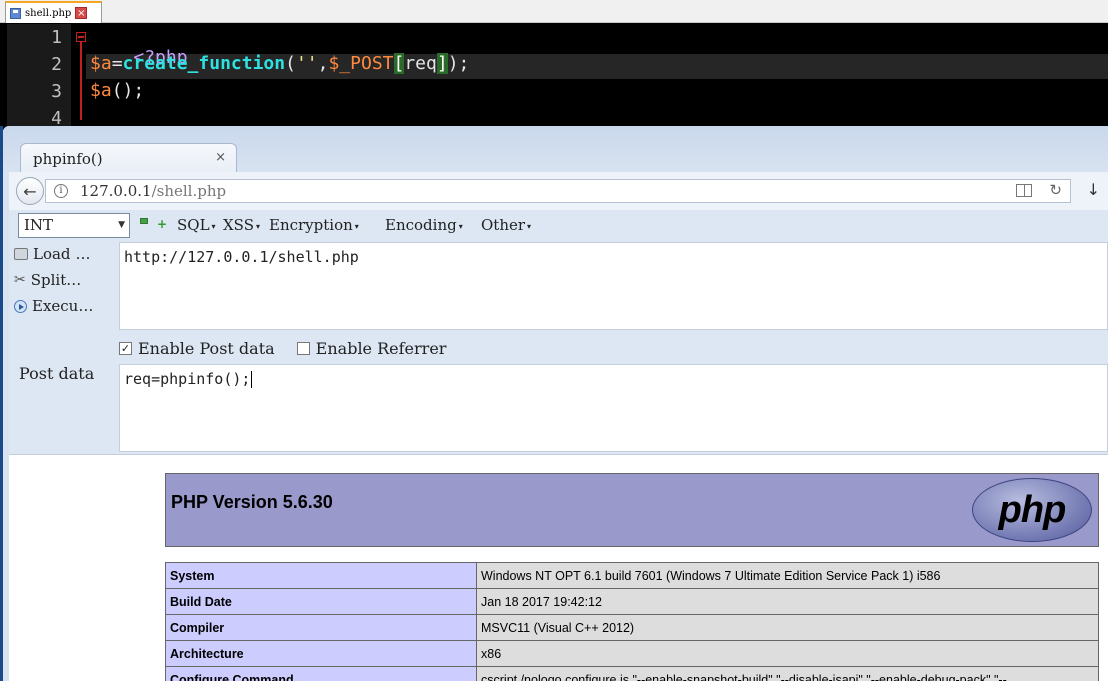  I want to click on editor-tab-shell-php: shell.php ×, so click(53, 12).